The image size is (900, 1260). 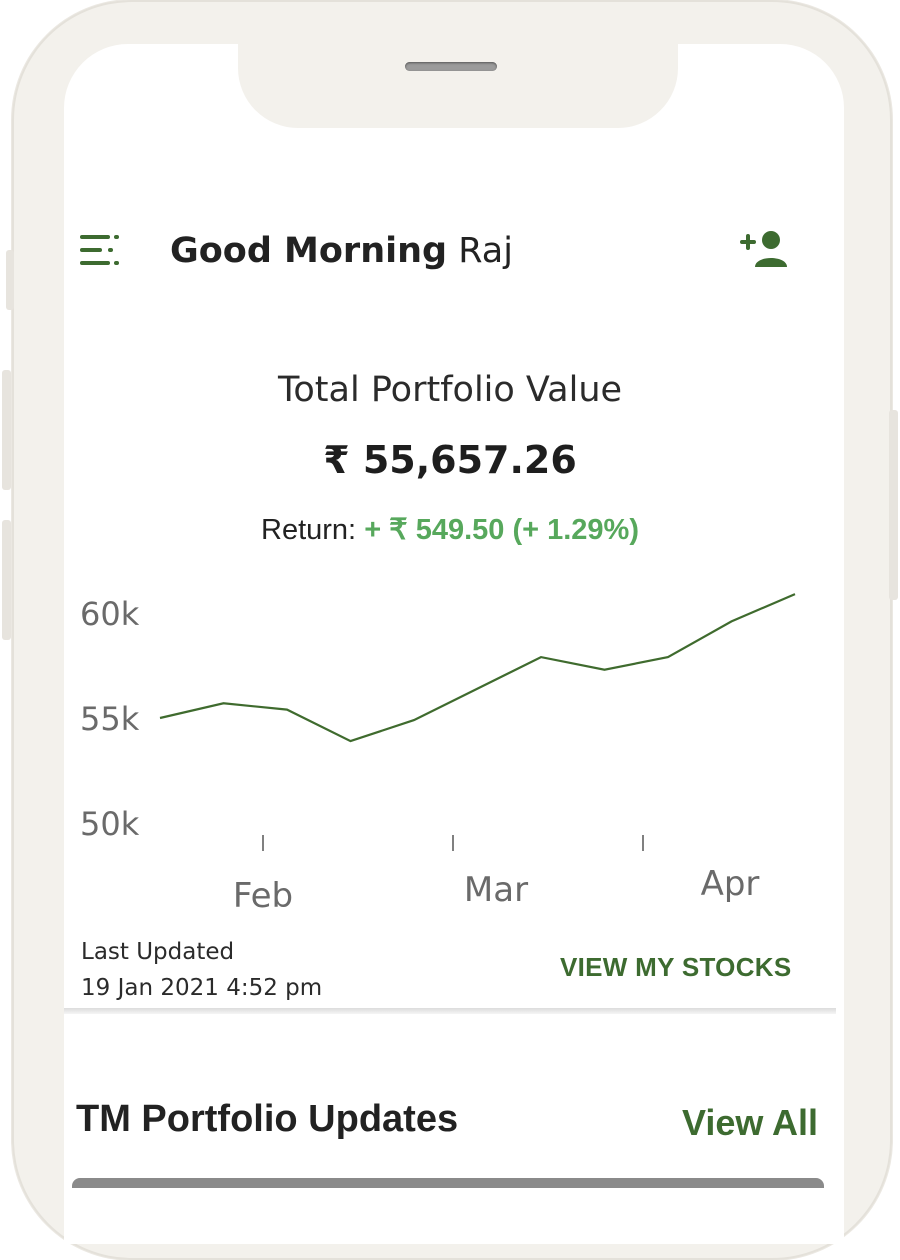 I want to click on view-all-link: View All, so click(x=750, y=1123).